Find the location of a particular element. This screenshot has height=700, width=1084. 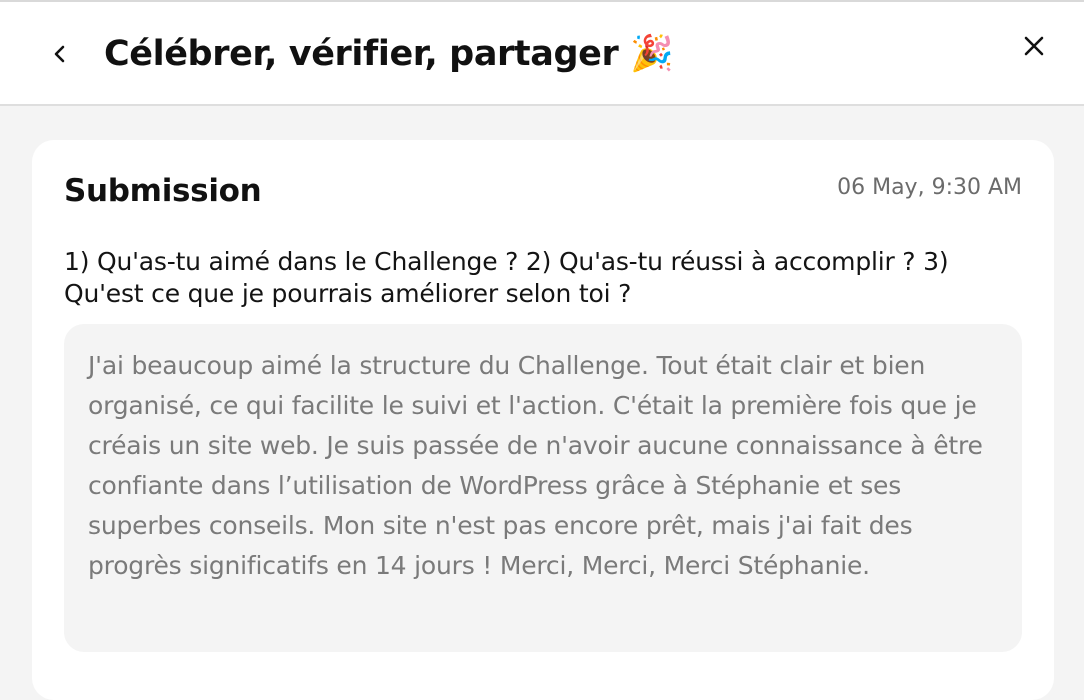

close-icon is located at coordinates (1034, 46).